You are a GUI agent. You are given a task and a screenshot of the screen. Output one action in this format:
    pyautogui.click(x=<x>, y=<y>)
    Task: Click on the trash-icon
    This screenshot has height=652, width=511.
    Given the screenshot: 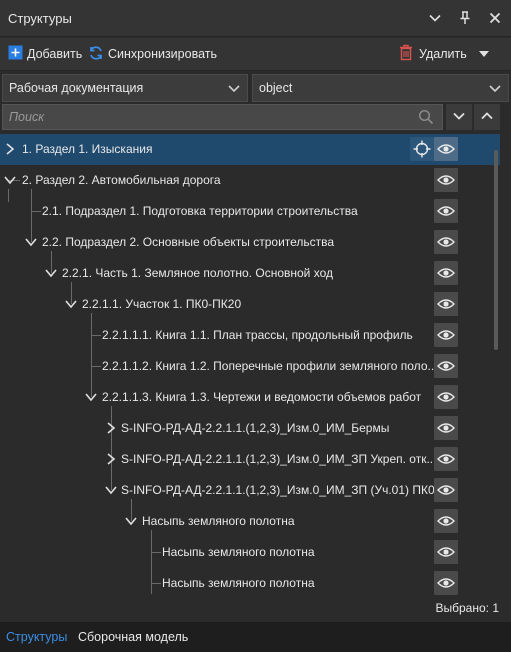 What is the action you would take?
    pyautogui.click(x=406, y=54)
    